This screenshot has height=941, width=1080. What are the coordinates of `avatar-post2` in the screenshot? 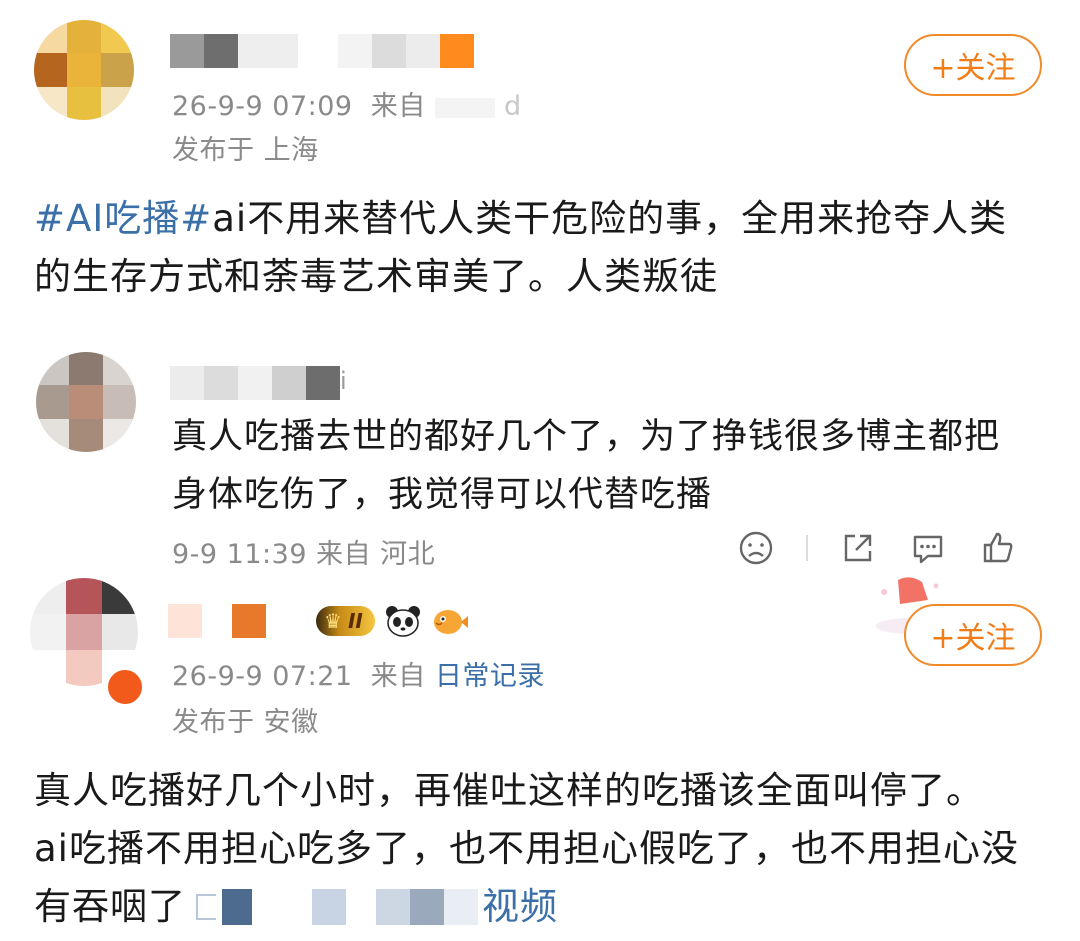 It's located at (87, 643).